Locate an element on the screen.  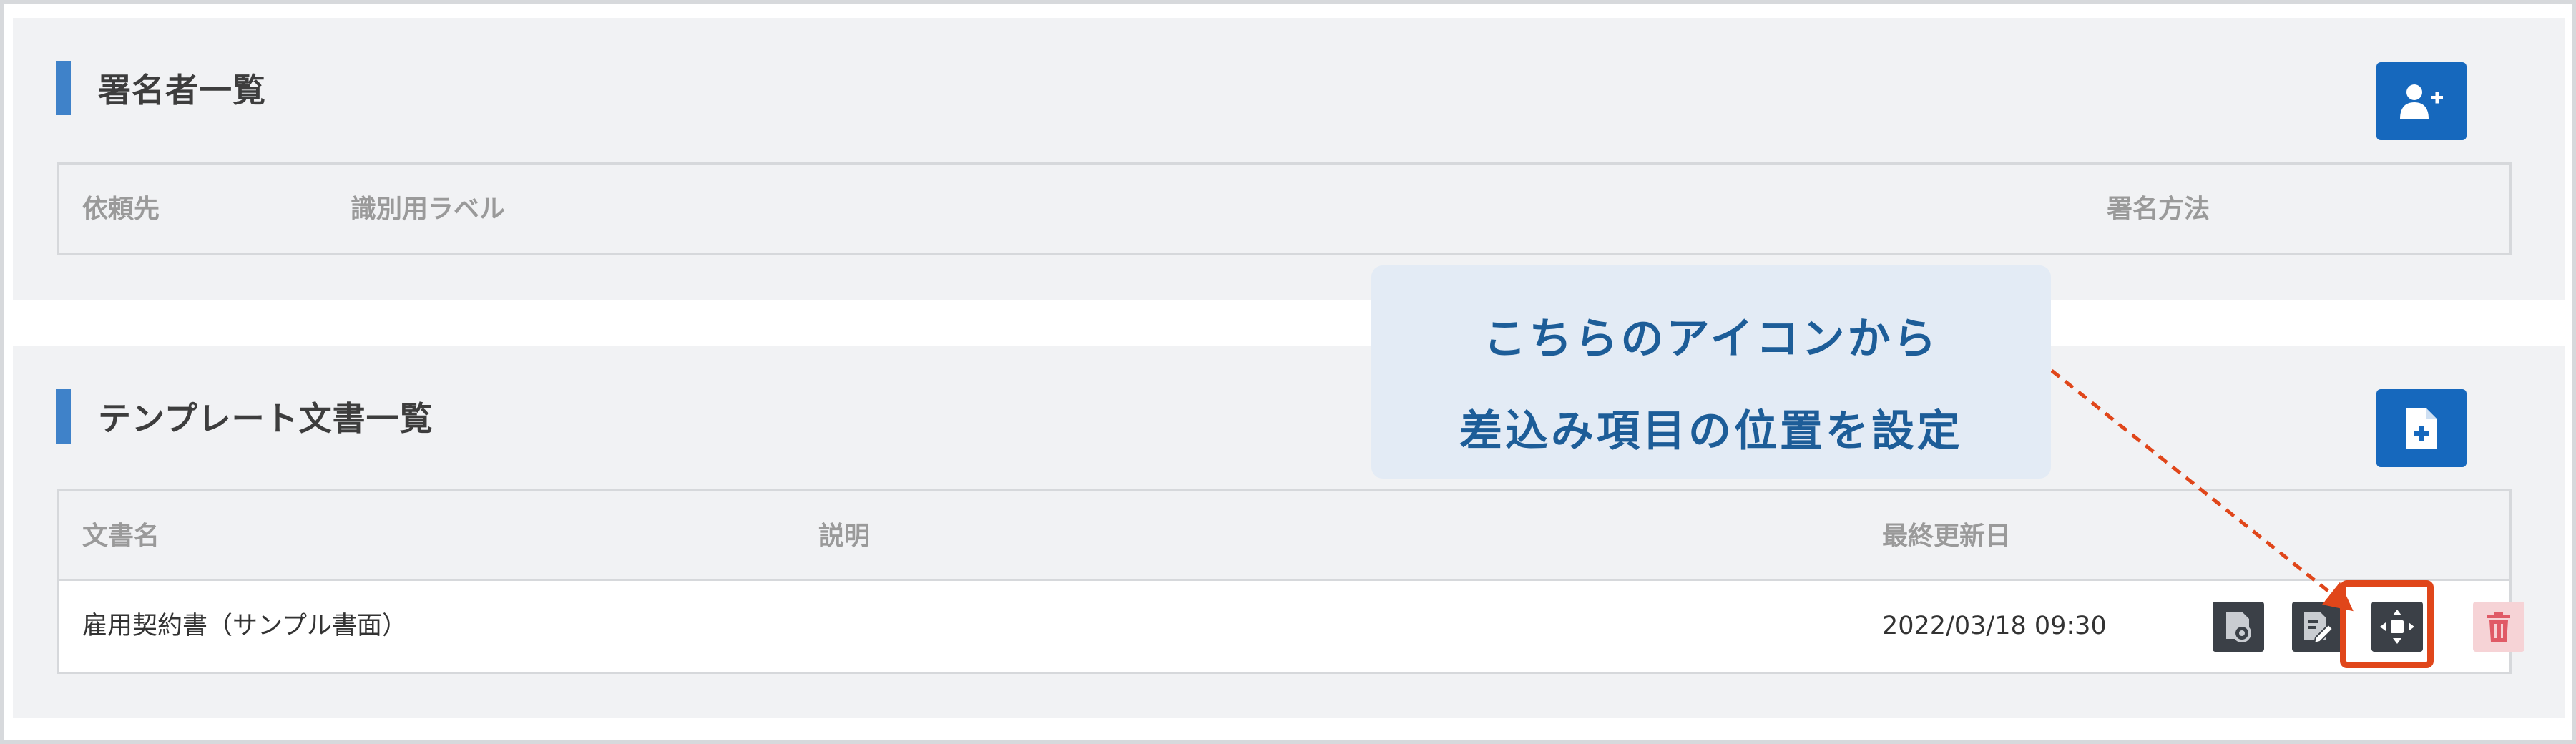
column-header-label: 識別用ラベル is located at coordinates (429, 210).